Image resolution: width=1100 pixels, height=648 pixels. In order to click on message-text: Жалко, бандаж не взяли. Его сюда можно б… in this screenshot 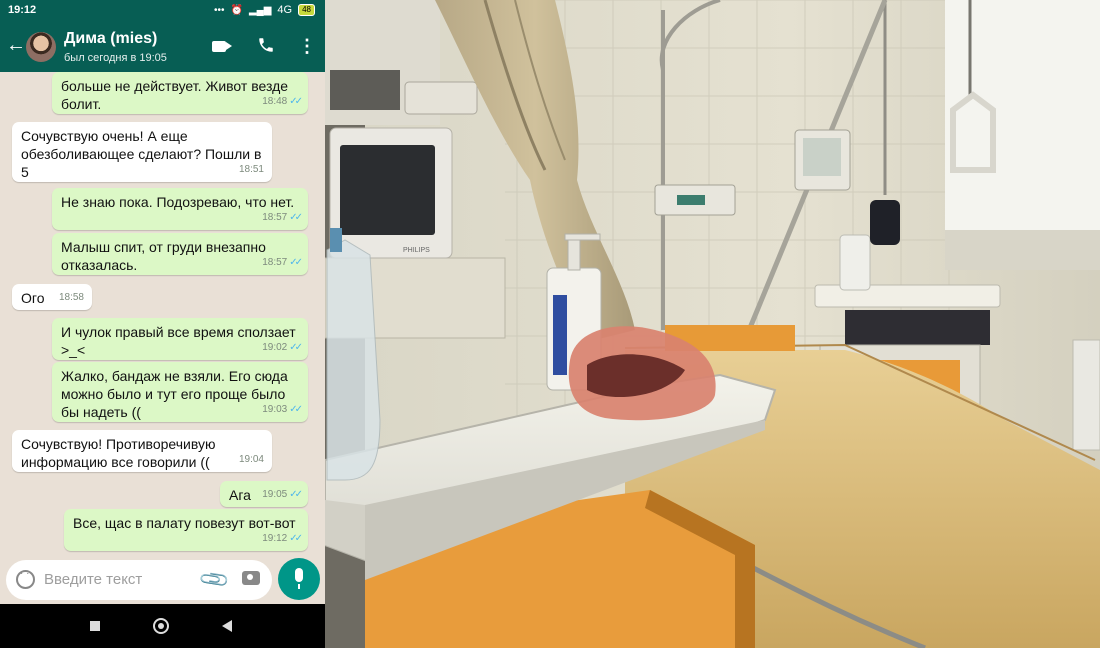, I will do `click(174, 394)`.